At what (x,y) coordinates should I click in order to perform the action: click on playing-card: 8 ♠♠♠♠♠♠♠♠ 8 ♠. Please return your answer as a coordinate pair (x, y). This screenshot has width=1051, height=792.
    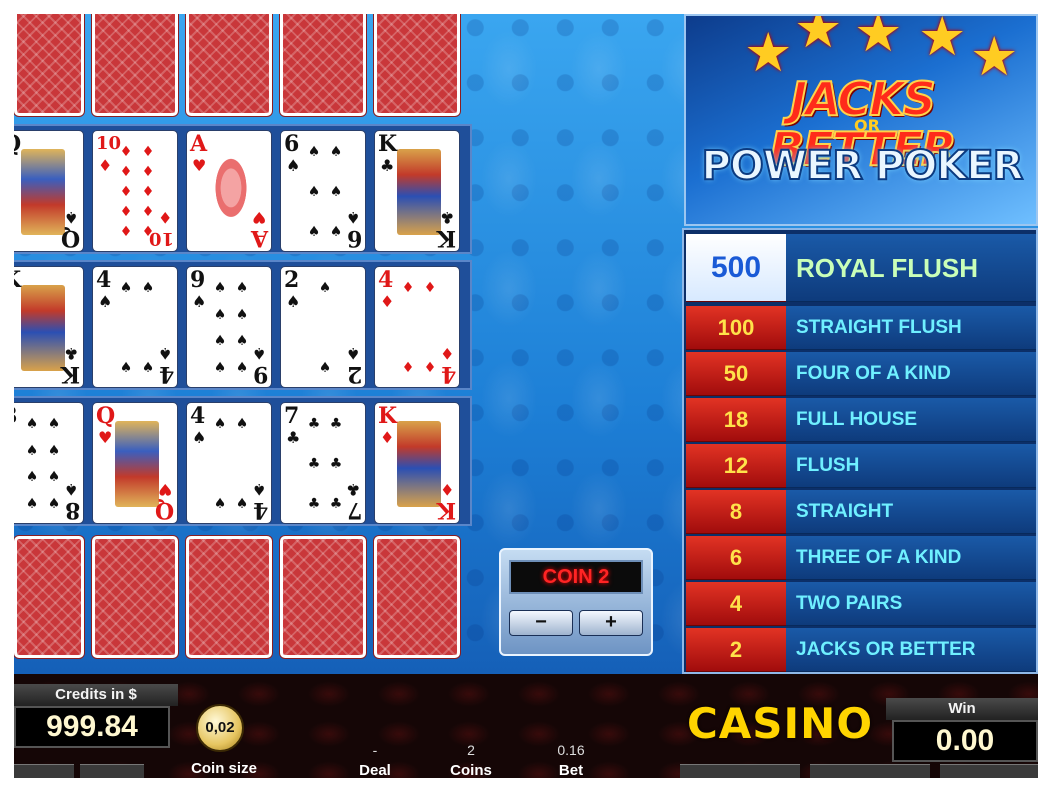
    Looking at the image, I should click on (49, 463).